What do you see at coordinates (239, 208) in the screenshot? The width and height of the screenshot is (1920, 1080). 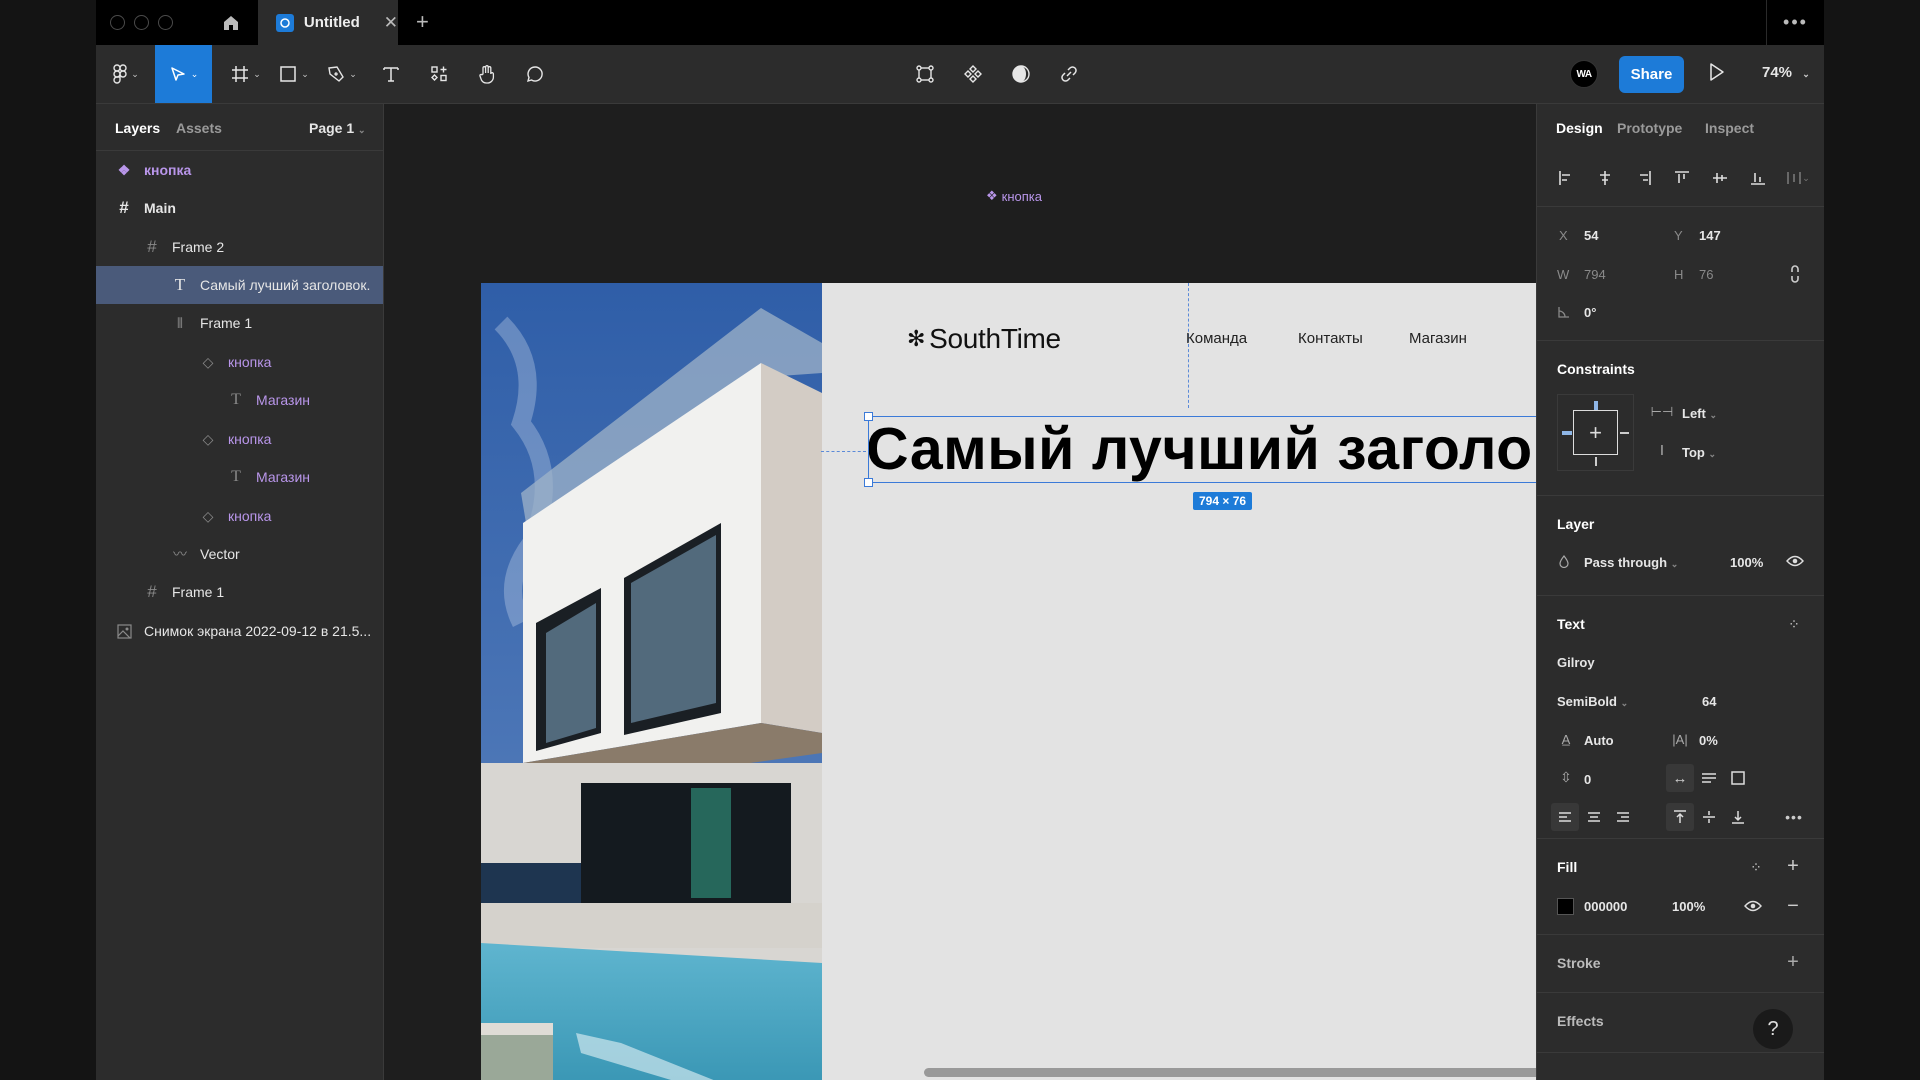 I see `layer-item: # Main` at bounding box center [239, 208].